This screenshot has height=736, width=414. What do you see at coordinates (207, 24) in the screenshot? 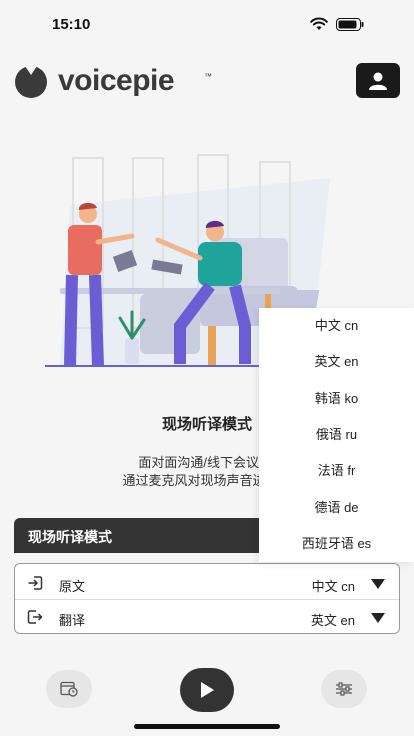
I see `status-bar: 15:10` at bounding box center [207, 24].